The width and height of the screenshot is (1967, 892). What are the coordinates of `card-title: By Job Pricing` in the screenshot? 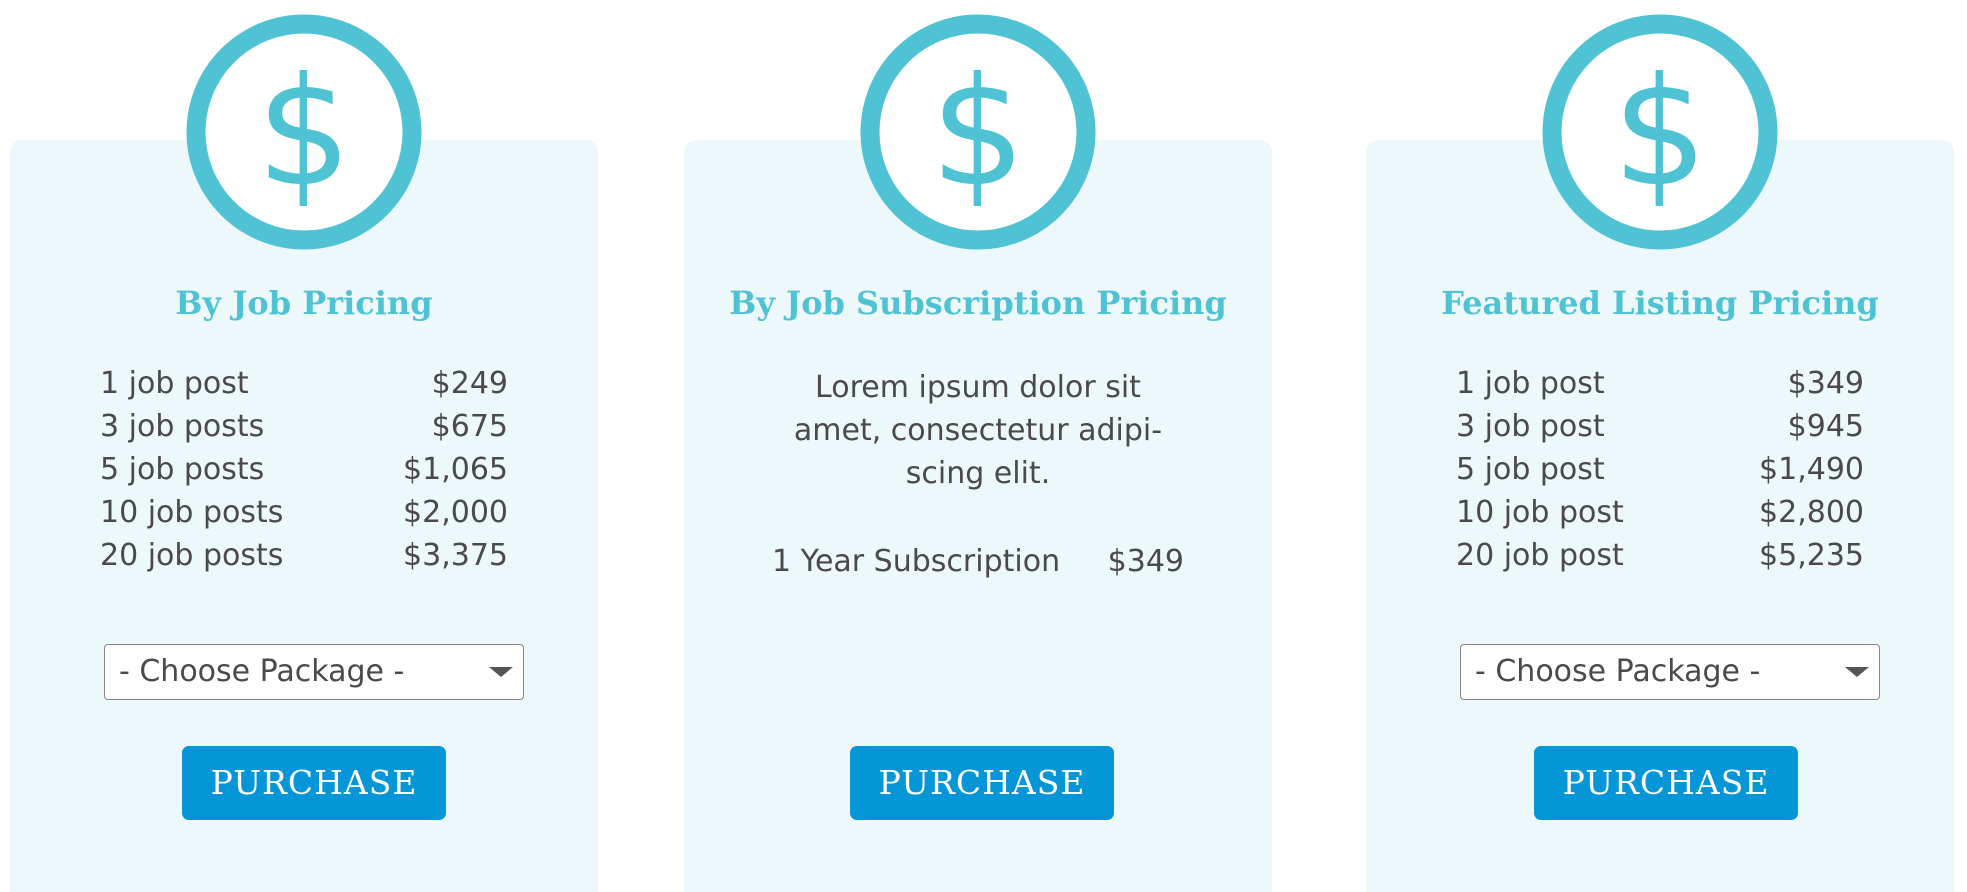 It's located at (304, 303).